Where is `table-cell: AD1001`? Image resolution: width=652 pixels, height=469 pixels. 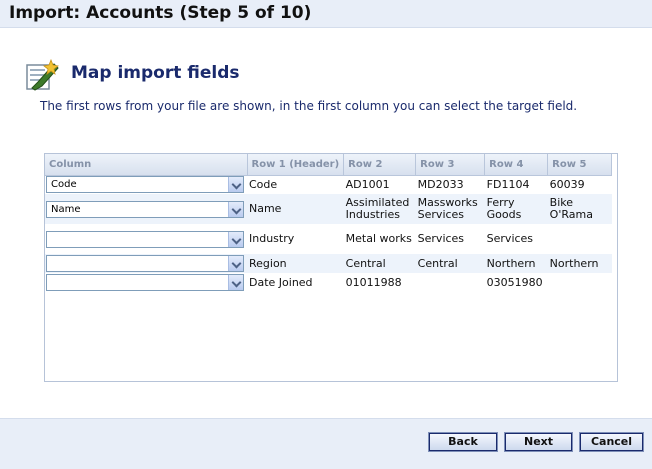 table-cell: AD1001 is located at coordinates (367, 184).